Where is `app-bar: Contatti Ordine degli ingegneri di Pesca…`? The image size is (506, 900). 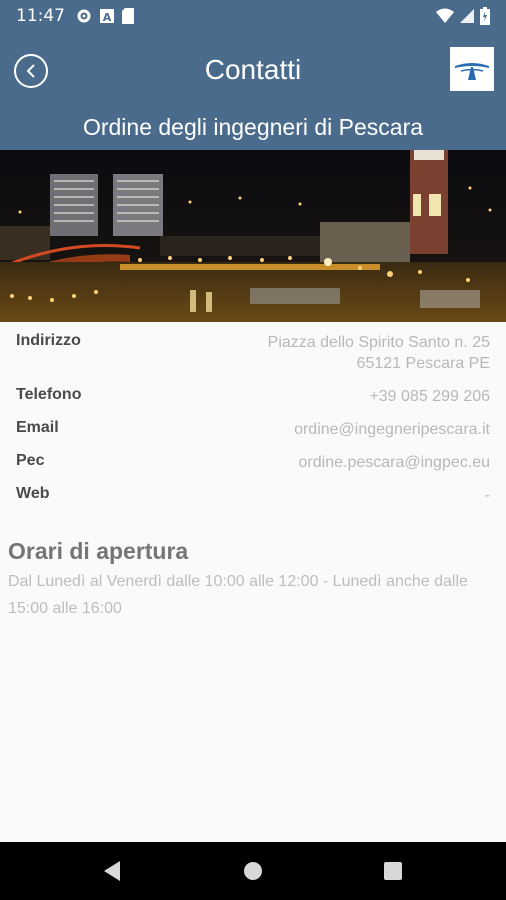
app-bar: Contatti Ordine degli ingegneri di Pesca… is located at coordinates (253, 91).